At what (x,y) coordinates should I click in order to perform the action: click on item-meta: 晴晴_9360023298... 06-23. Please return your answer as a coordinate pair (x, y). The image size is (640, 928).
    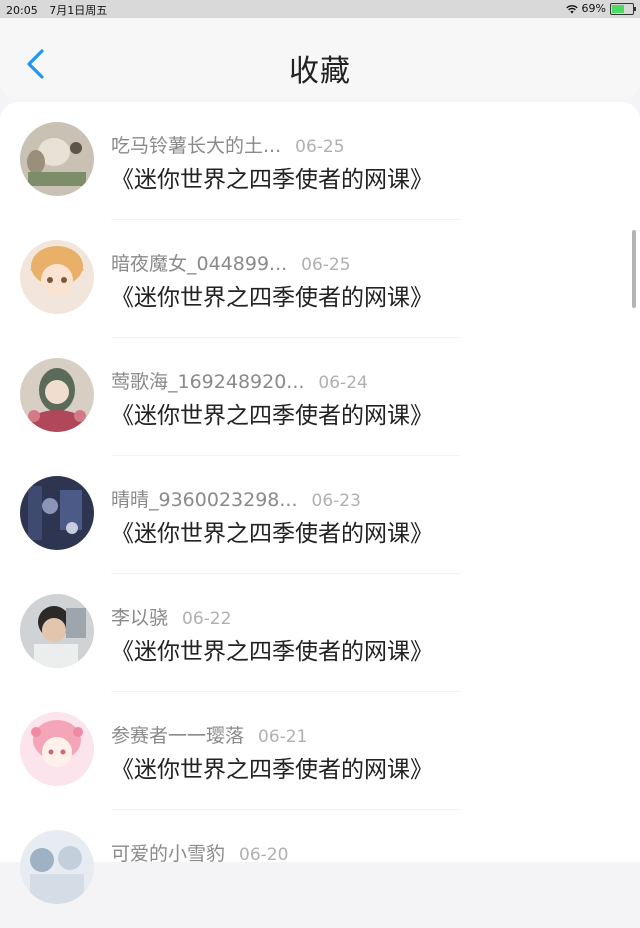
    Looking at the image, I should click on (236, 498).